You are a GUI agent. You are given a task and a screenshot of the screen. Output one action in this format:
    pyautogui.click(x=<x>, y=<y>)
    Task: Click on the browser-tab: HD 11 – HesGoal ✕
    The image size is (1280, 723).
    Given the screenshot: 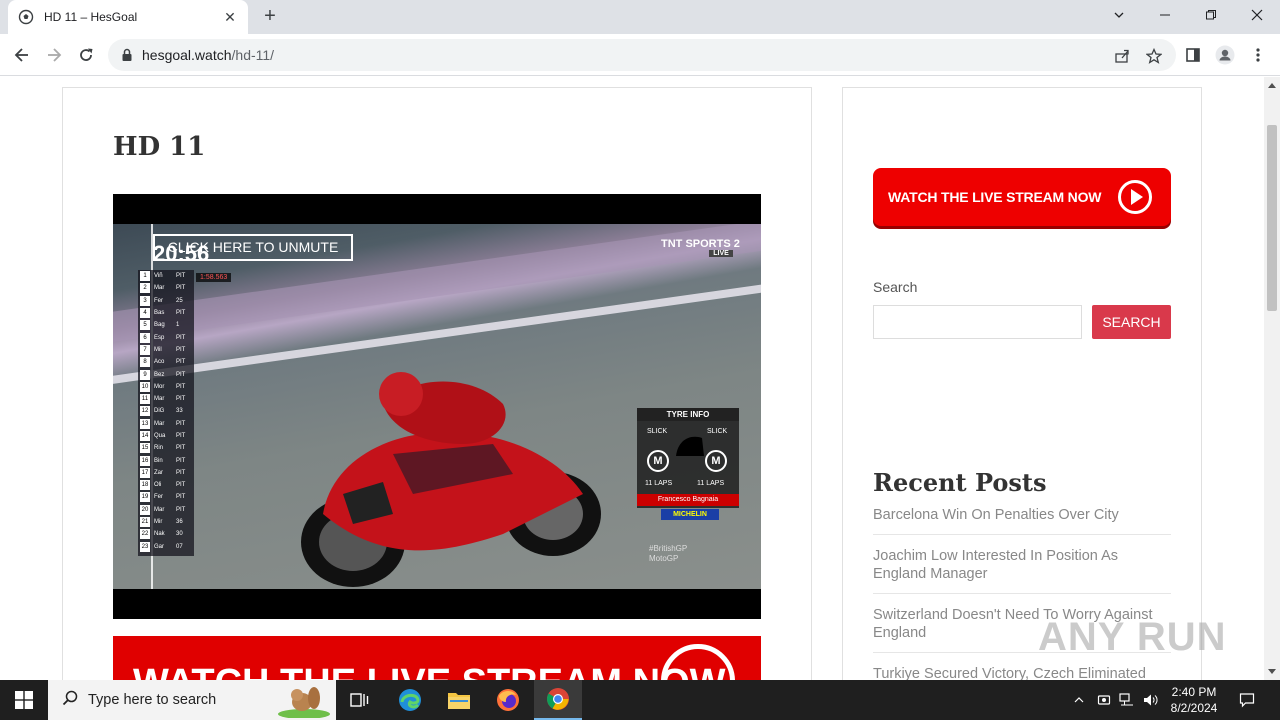 What is the action you would take?
    pyautogui.click(x=128, y=17)
    